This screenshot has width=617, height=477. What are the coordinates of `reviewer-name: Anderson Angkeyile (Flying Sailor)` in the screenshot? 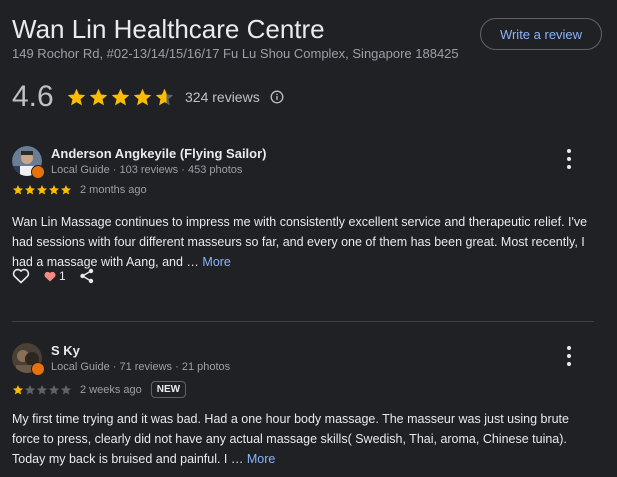 It's located at (159, 153).